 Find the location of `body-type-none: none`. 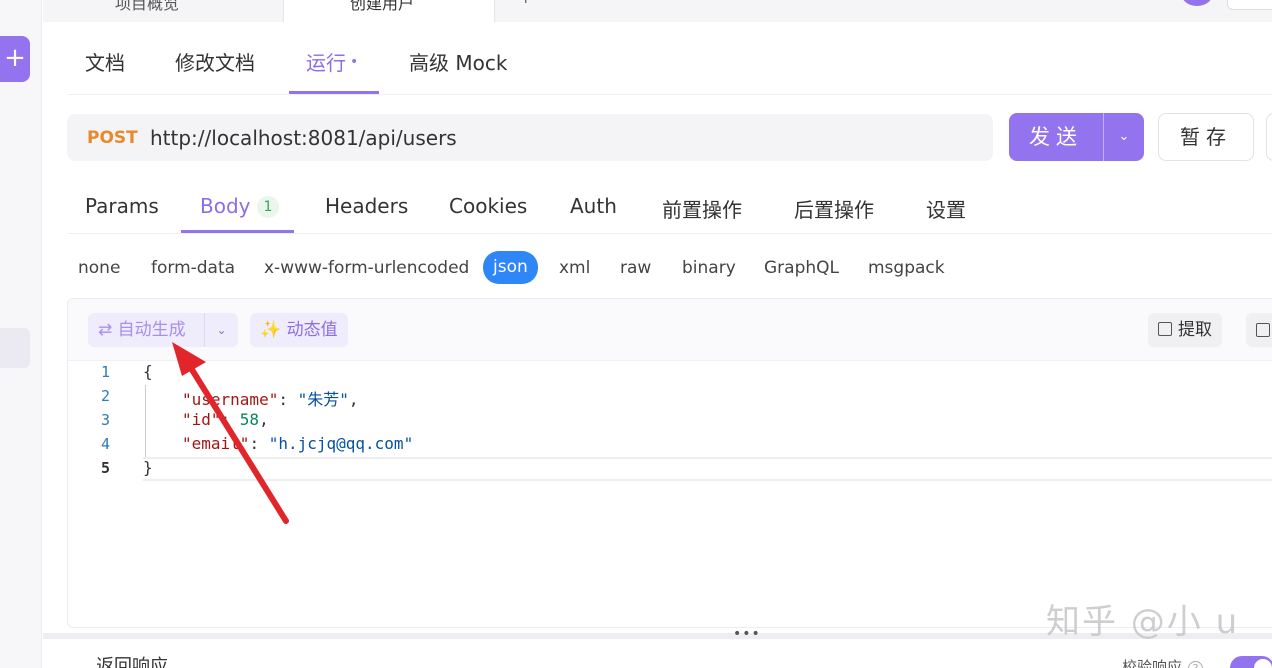

body-type-none: none is located at coordinates (99, 268).